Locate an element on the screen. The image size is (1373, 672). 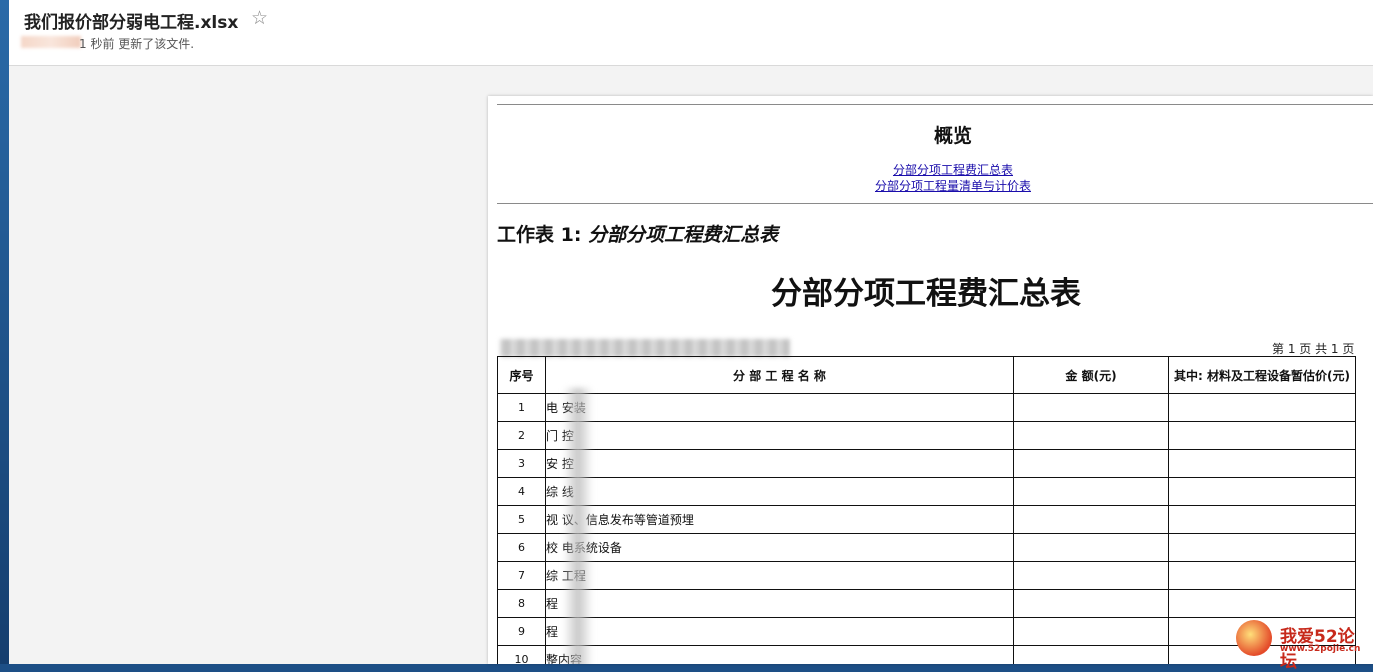
table-row: 5 视 议、信息发布等管道预埋 is located at coordinates (926, 519).